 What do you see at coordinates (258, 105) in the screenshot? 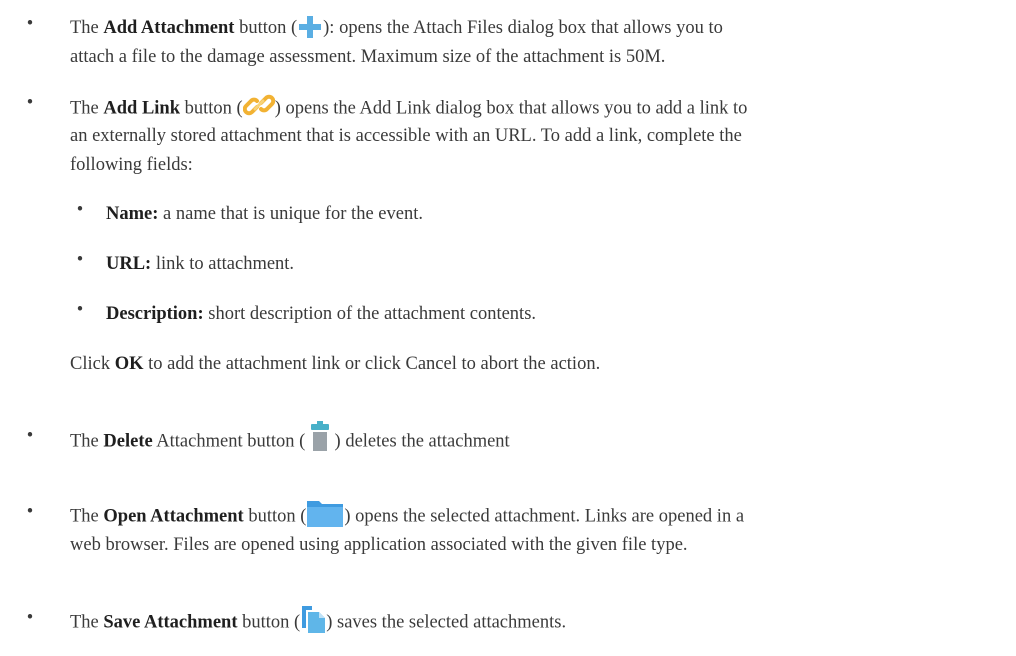
I see `chain-link-icon` at bounding box center [258, 105].